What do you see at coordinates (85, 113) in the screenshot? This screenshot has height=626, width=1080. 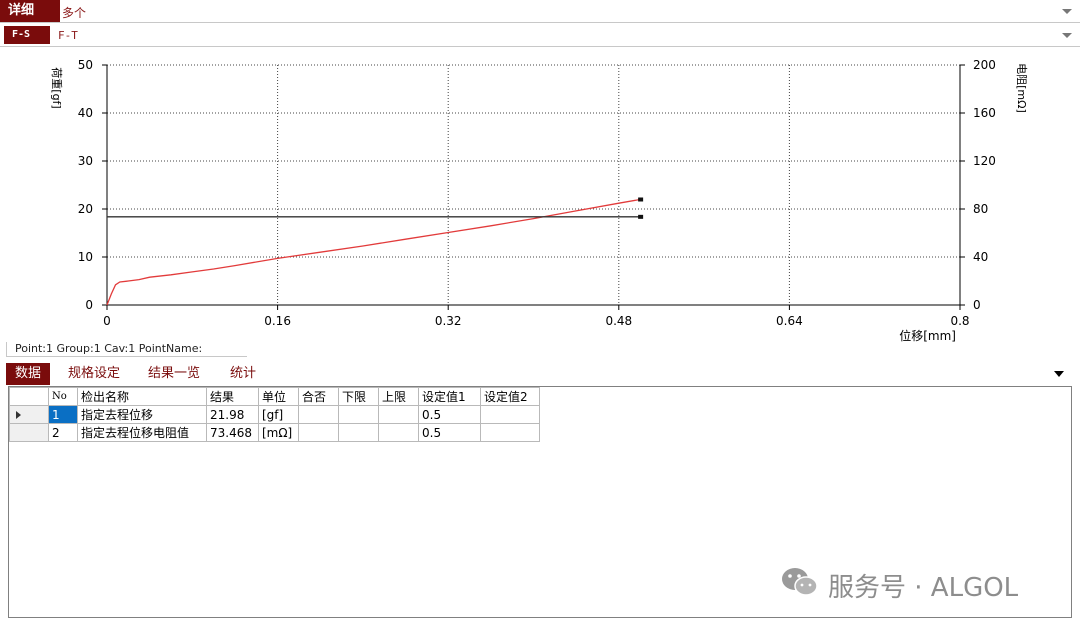 I see `y-tick-label: 40` at bounding box center [85, 113].